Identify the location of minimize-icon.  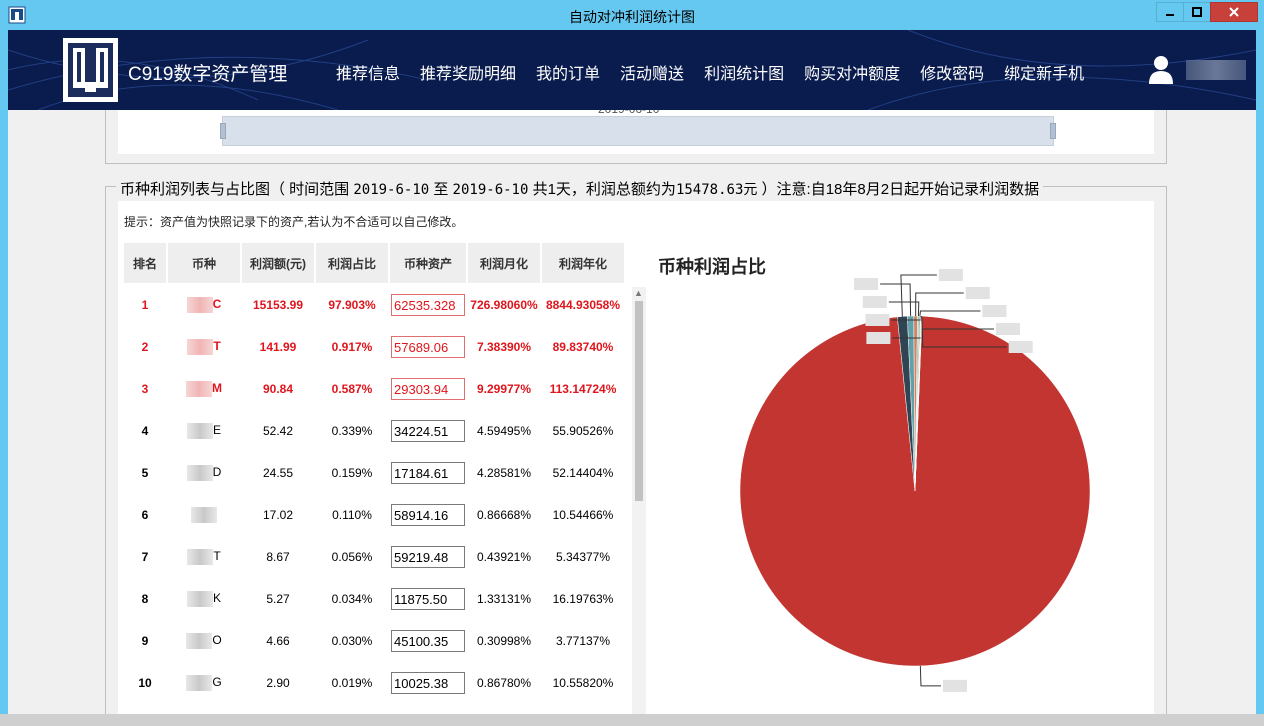
(1170, 15).